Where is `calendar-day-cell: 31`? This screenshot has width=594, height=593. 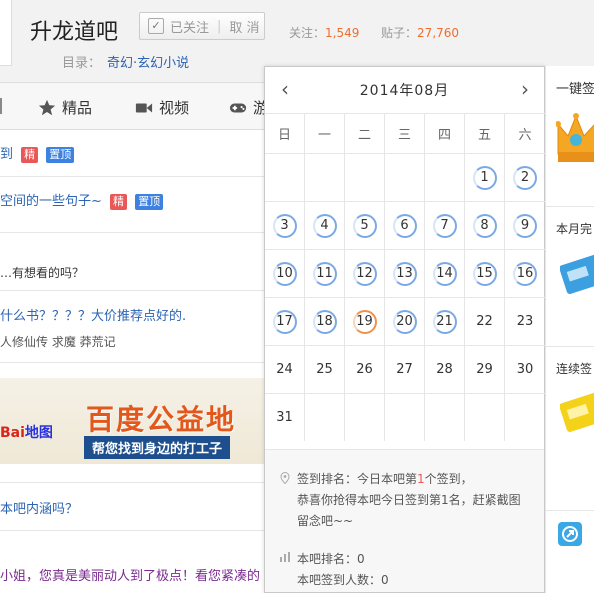 calendar-day-cell: 31 is located at coordinates (285, 417).